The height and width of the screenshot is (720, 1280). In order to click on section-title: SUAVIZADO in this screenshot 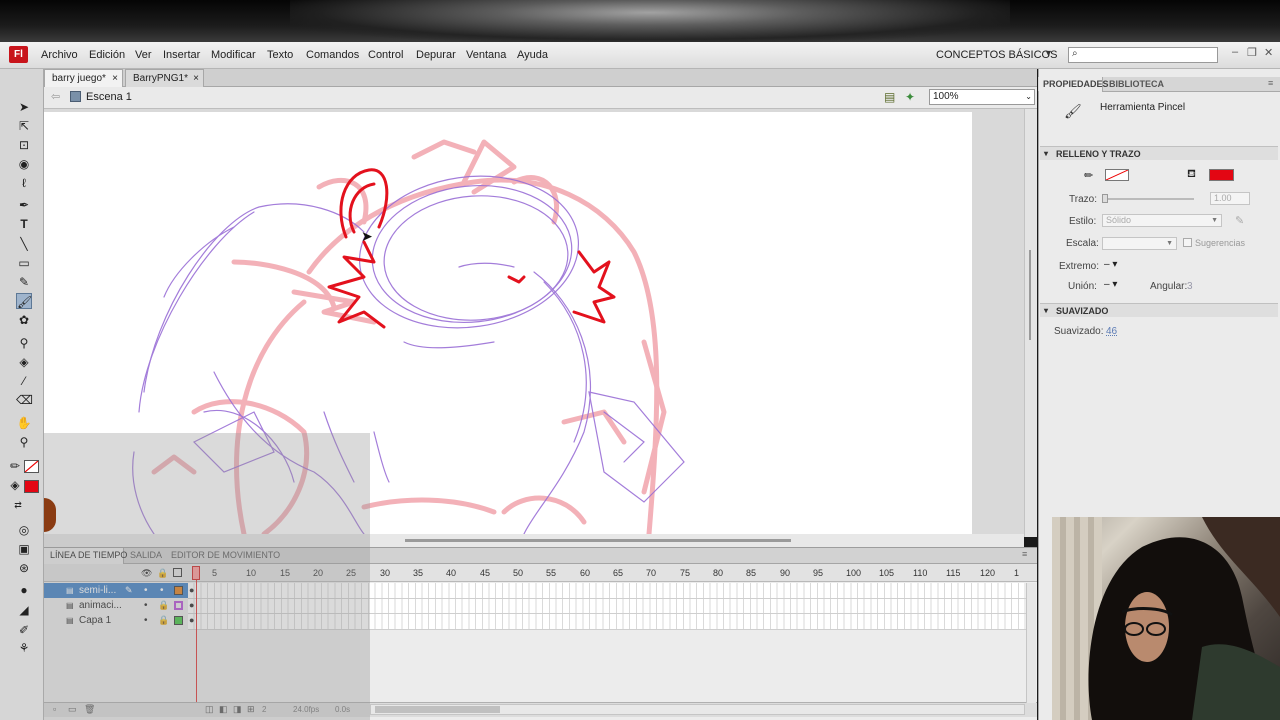, I will do `click(1082, 311)`.